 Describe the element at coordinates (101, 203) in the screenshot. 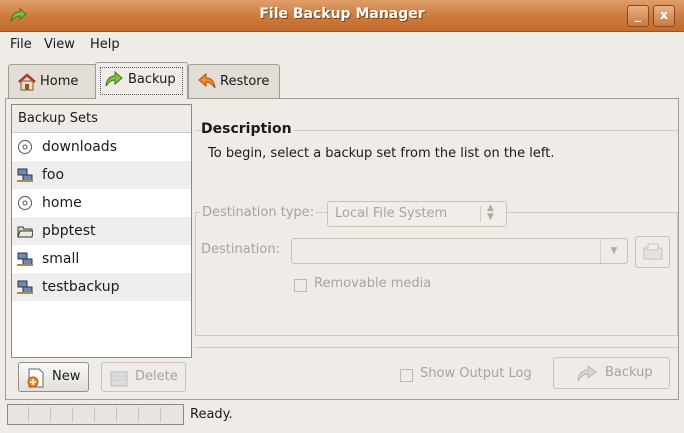

I see `list-item: home` at that location.